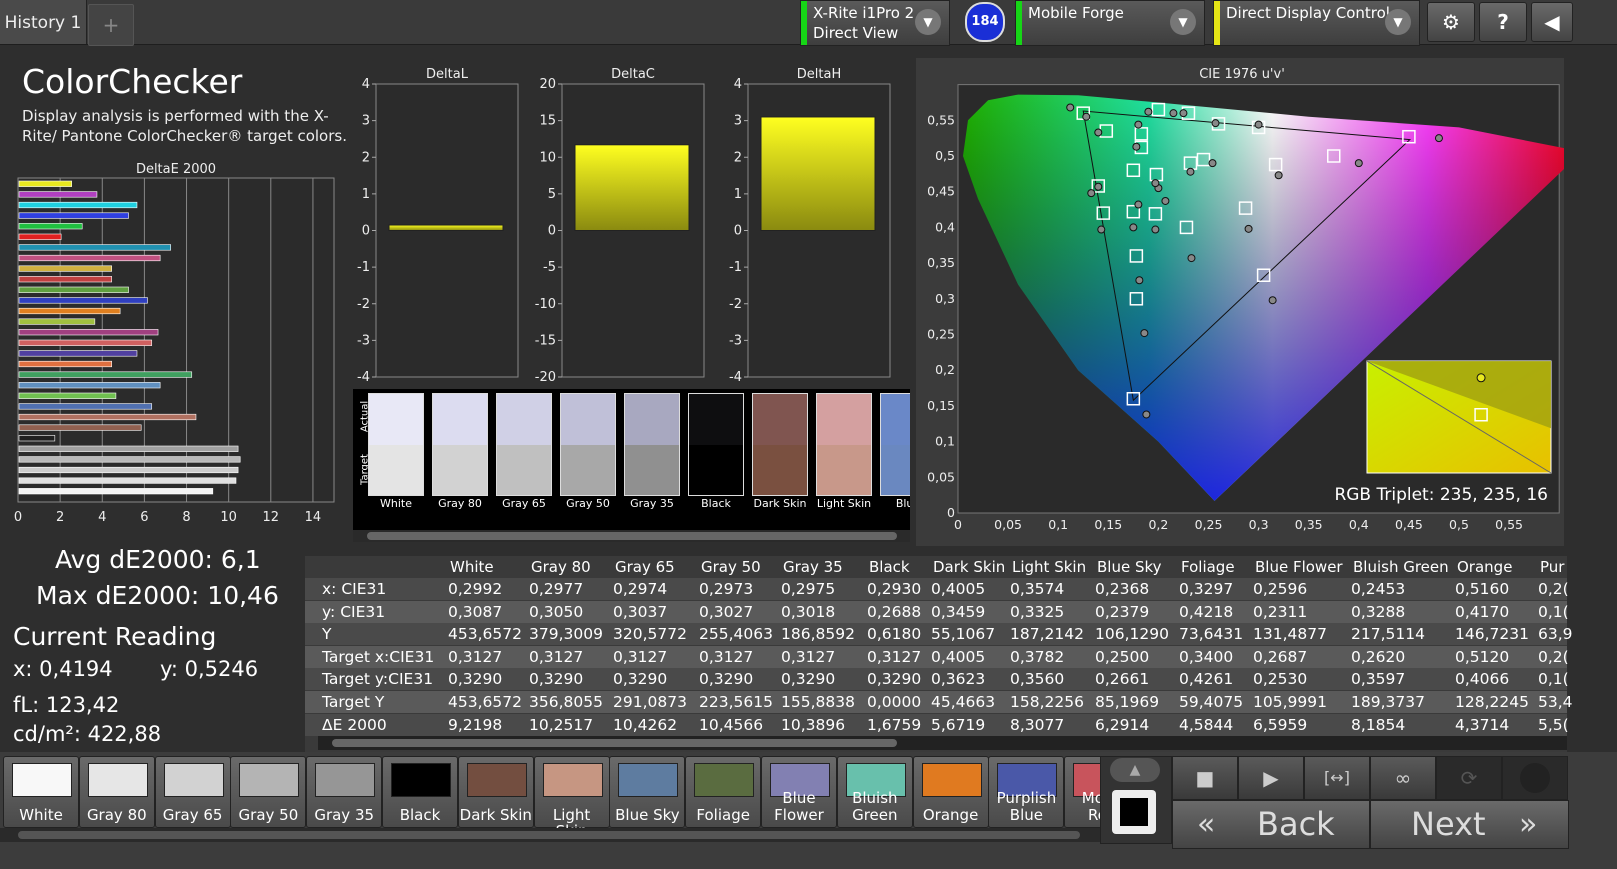  I want to click on back-button: « Back, so click(1271, 824).